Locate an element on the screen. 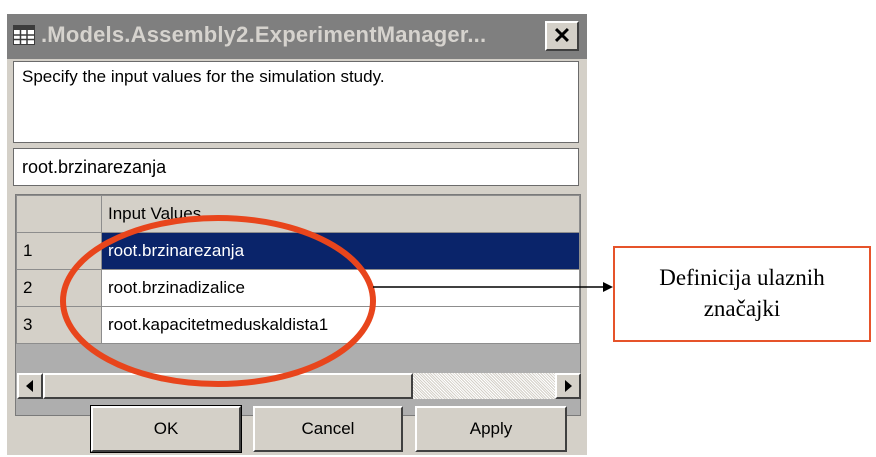  grid-row: 1 root.brzinarezanja is located at coordinates (298, 251).